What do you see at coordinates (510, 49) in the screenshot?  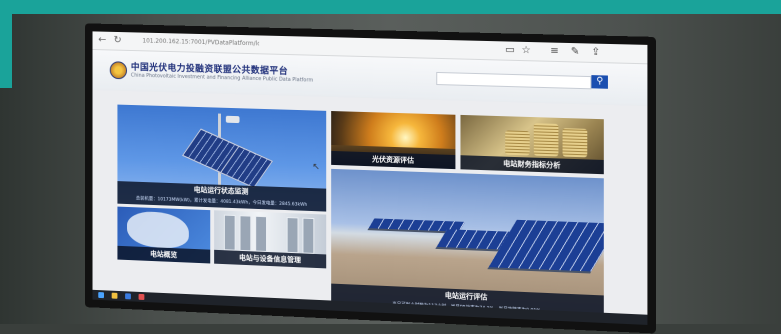 I see `reading-view-icon: ▭` at bounding box center [510, 49].